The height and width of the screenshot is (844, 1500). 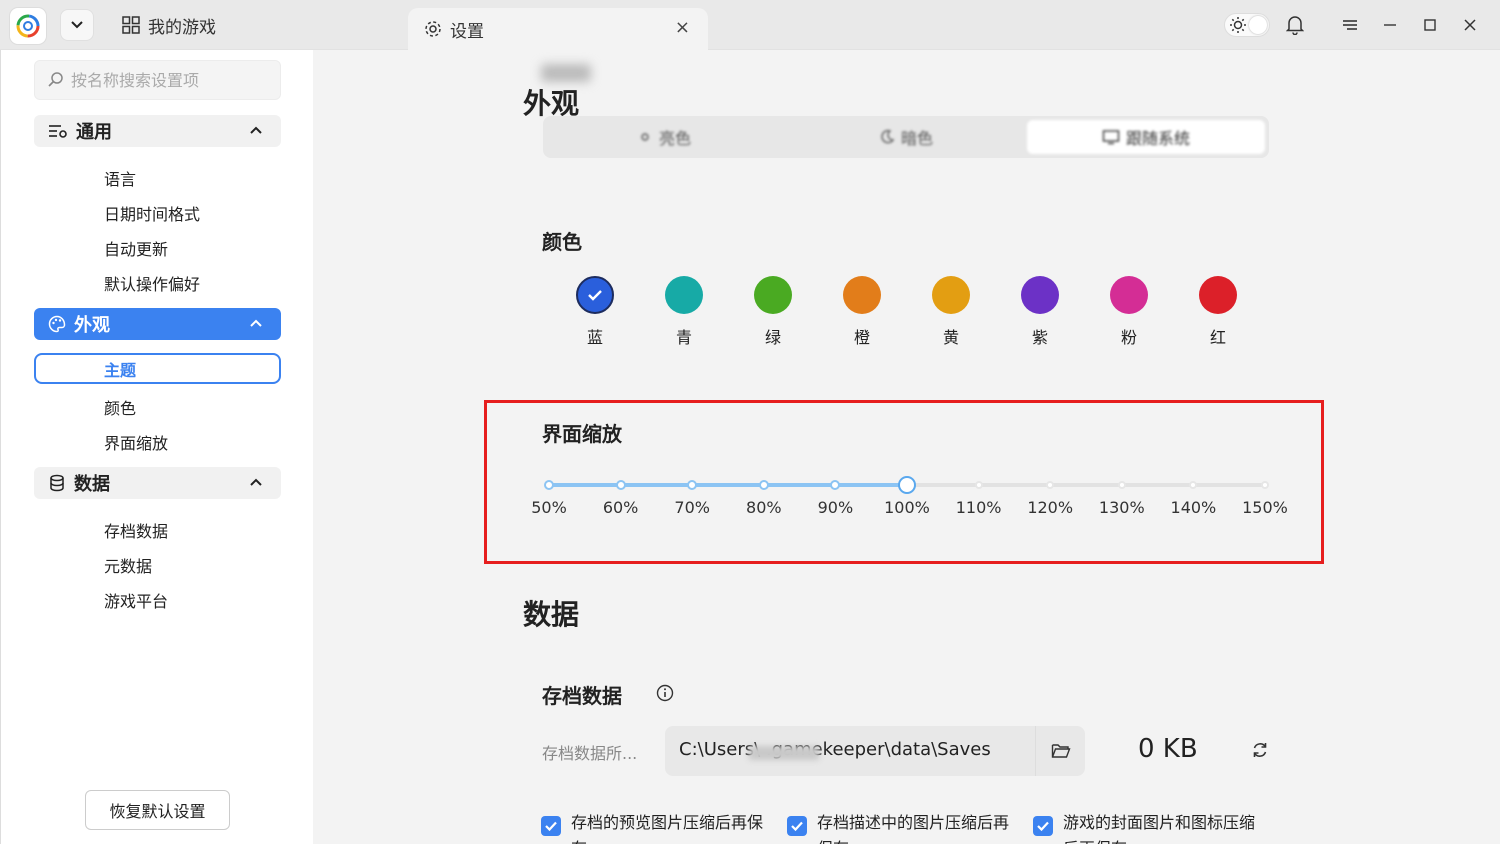 I want to click on sun-icon, so click(x=1238, y=25).